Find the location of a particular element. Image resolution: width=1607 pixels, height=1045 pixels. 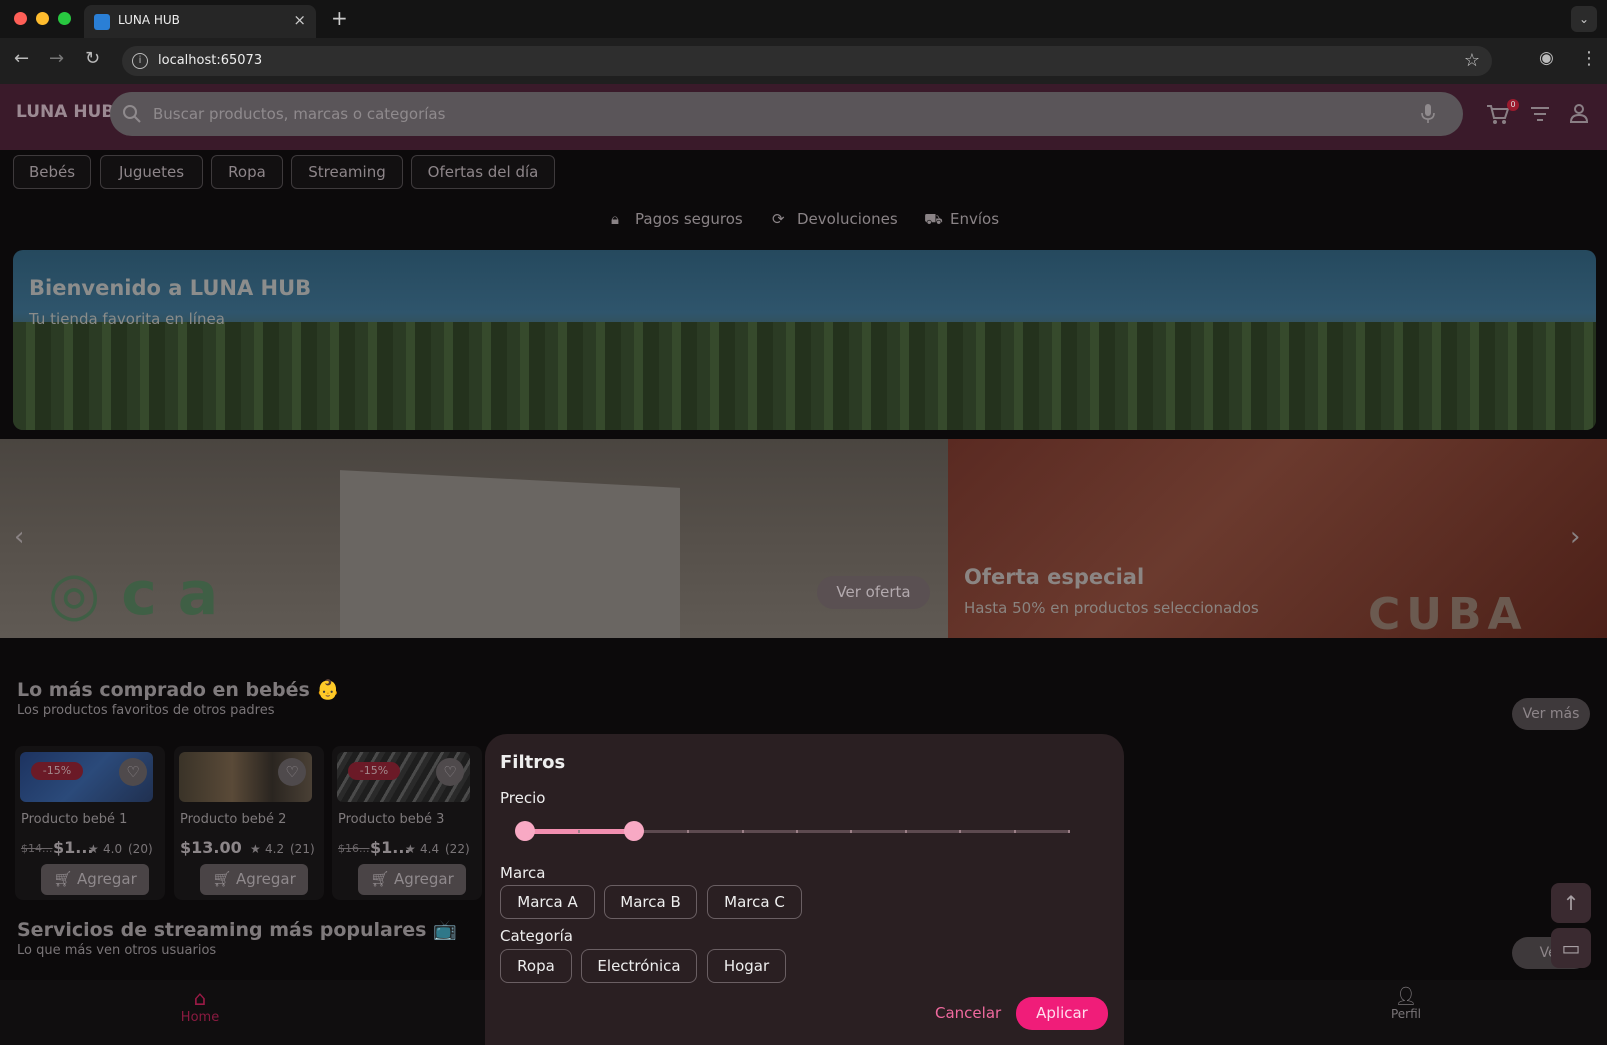

product-name: Producto bebé 2 is located at coordinates (233, 819).